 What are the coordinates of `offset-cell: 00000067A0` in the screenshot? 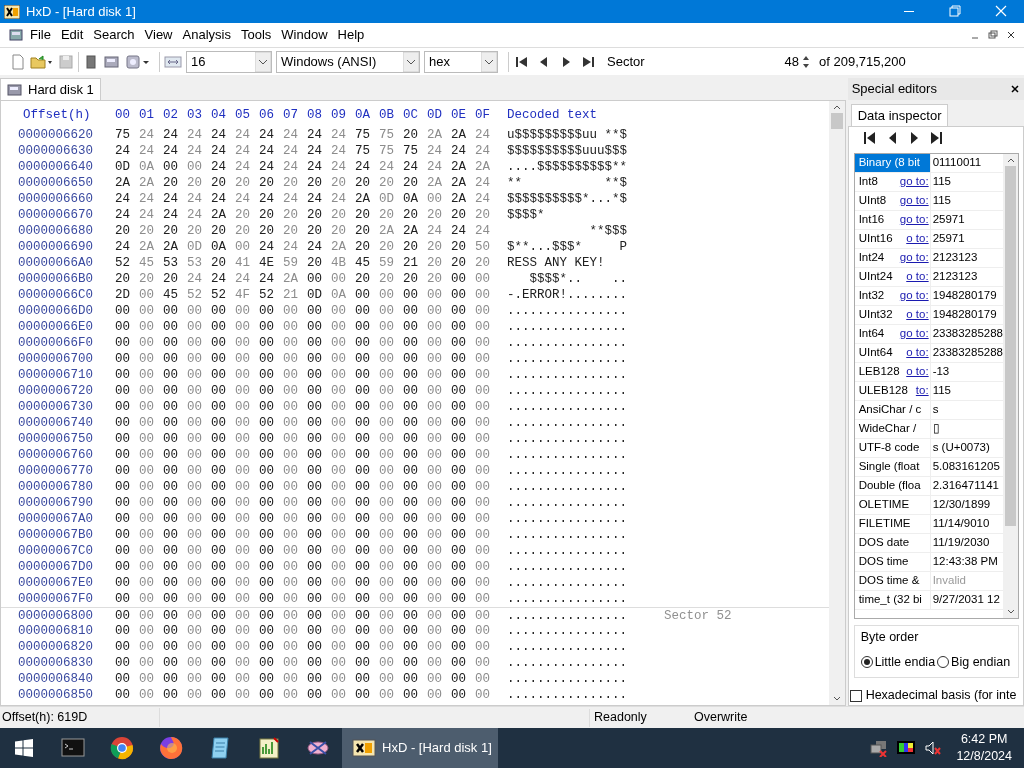 It's located at (55, 519).